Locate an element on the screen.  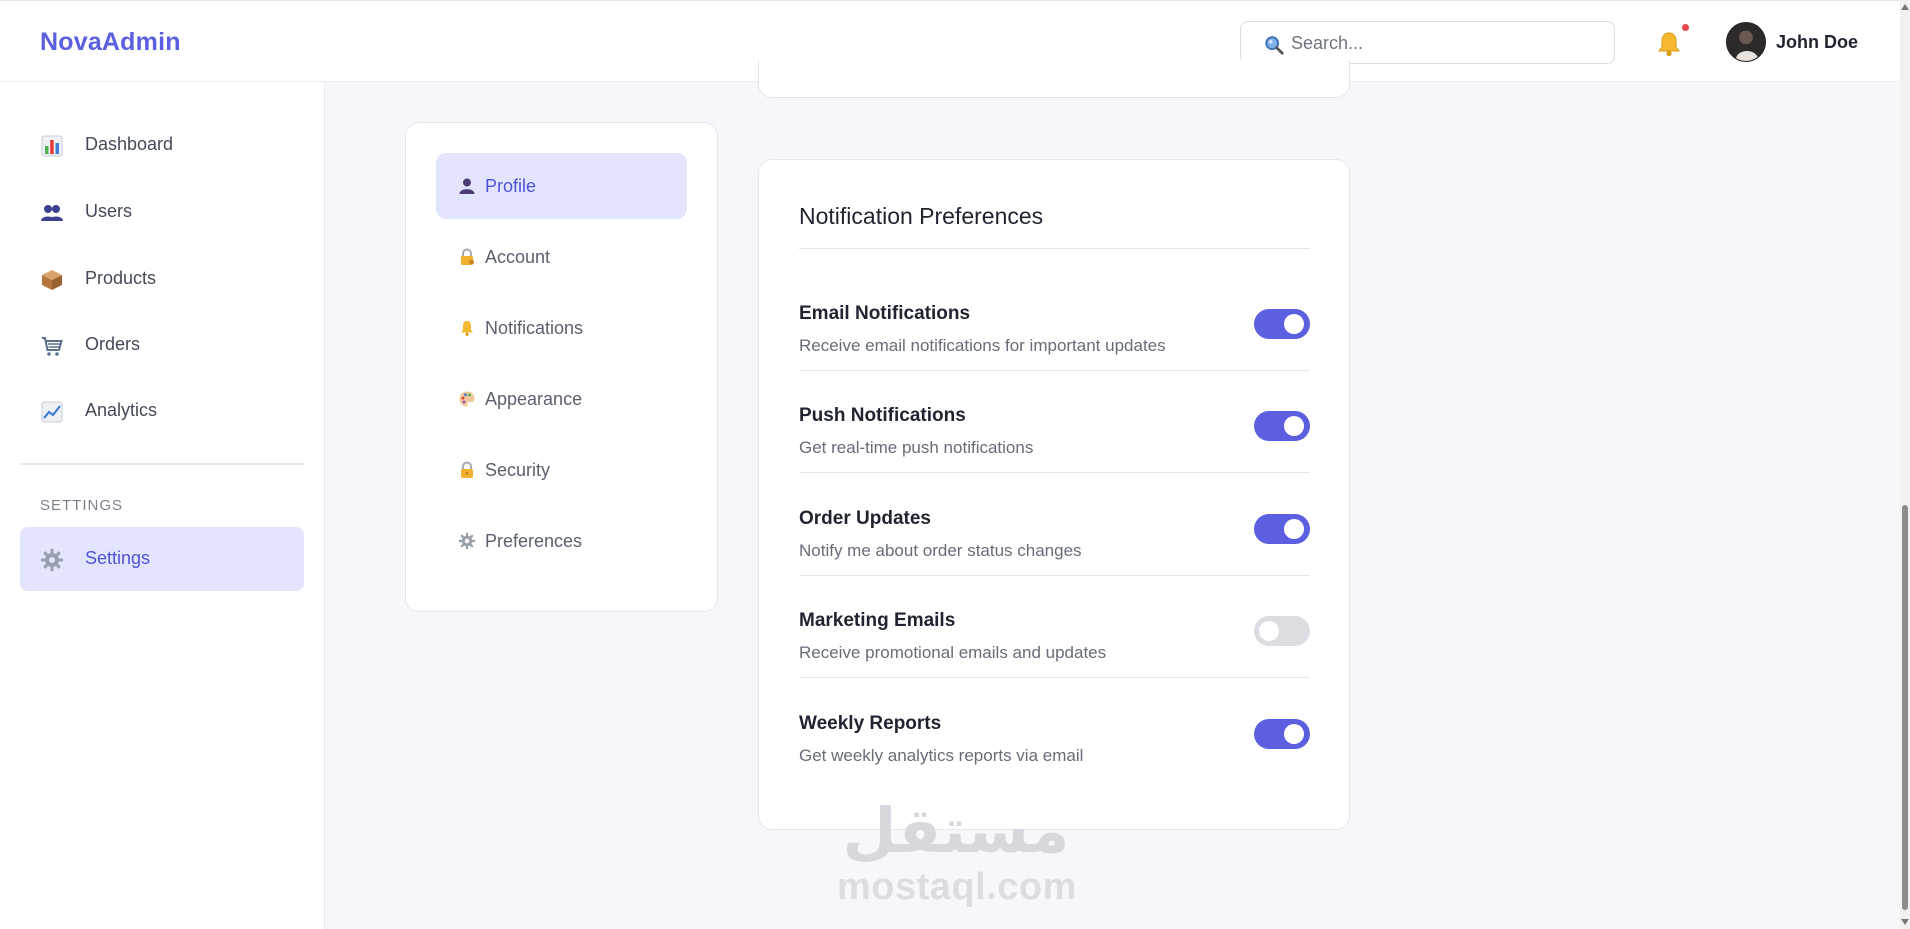
notification-bell-icon is located at coordinates (1669, 44).